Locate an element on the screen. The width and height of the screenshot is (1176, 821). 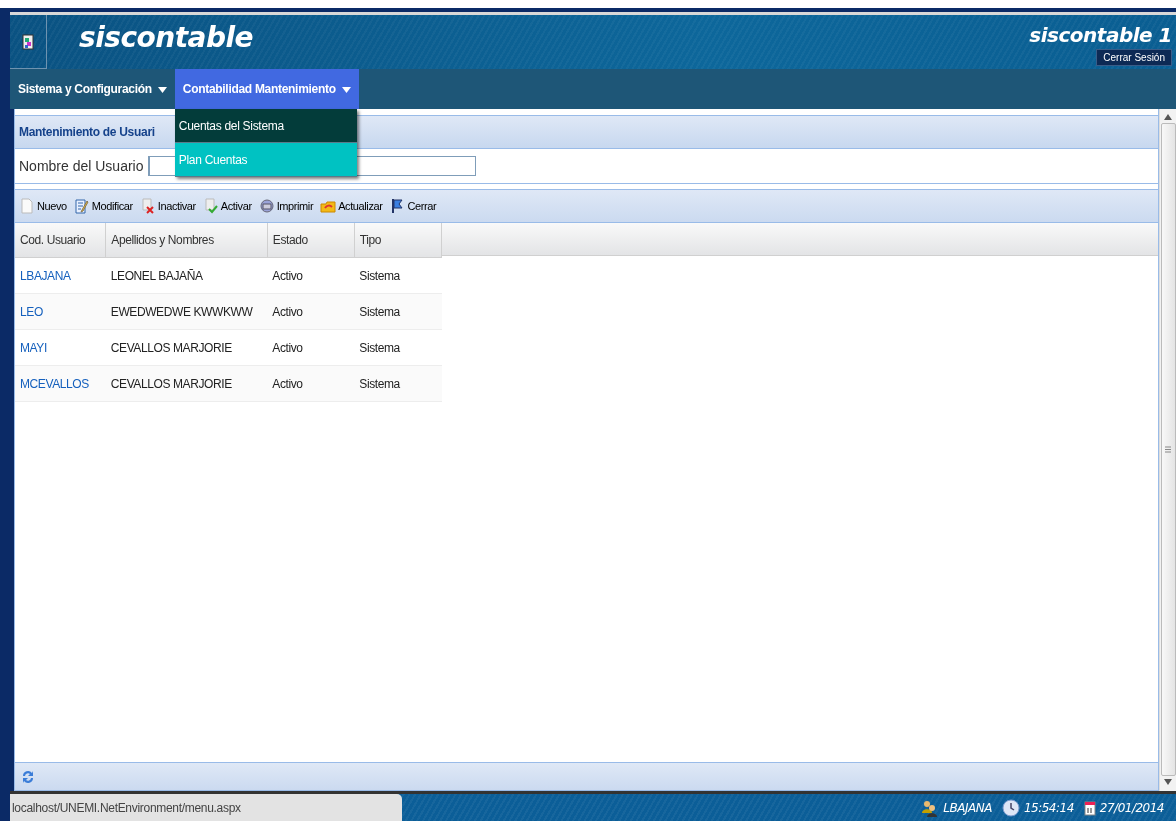
toolbar-button: Activar is located at coordinates (227, 206).